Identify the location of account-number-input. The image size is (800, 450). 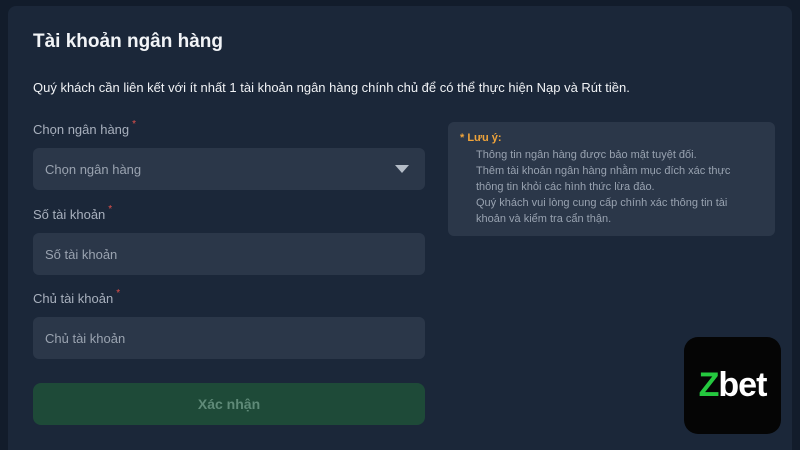
(229, 254).